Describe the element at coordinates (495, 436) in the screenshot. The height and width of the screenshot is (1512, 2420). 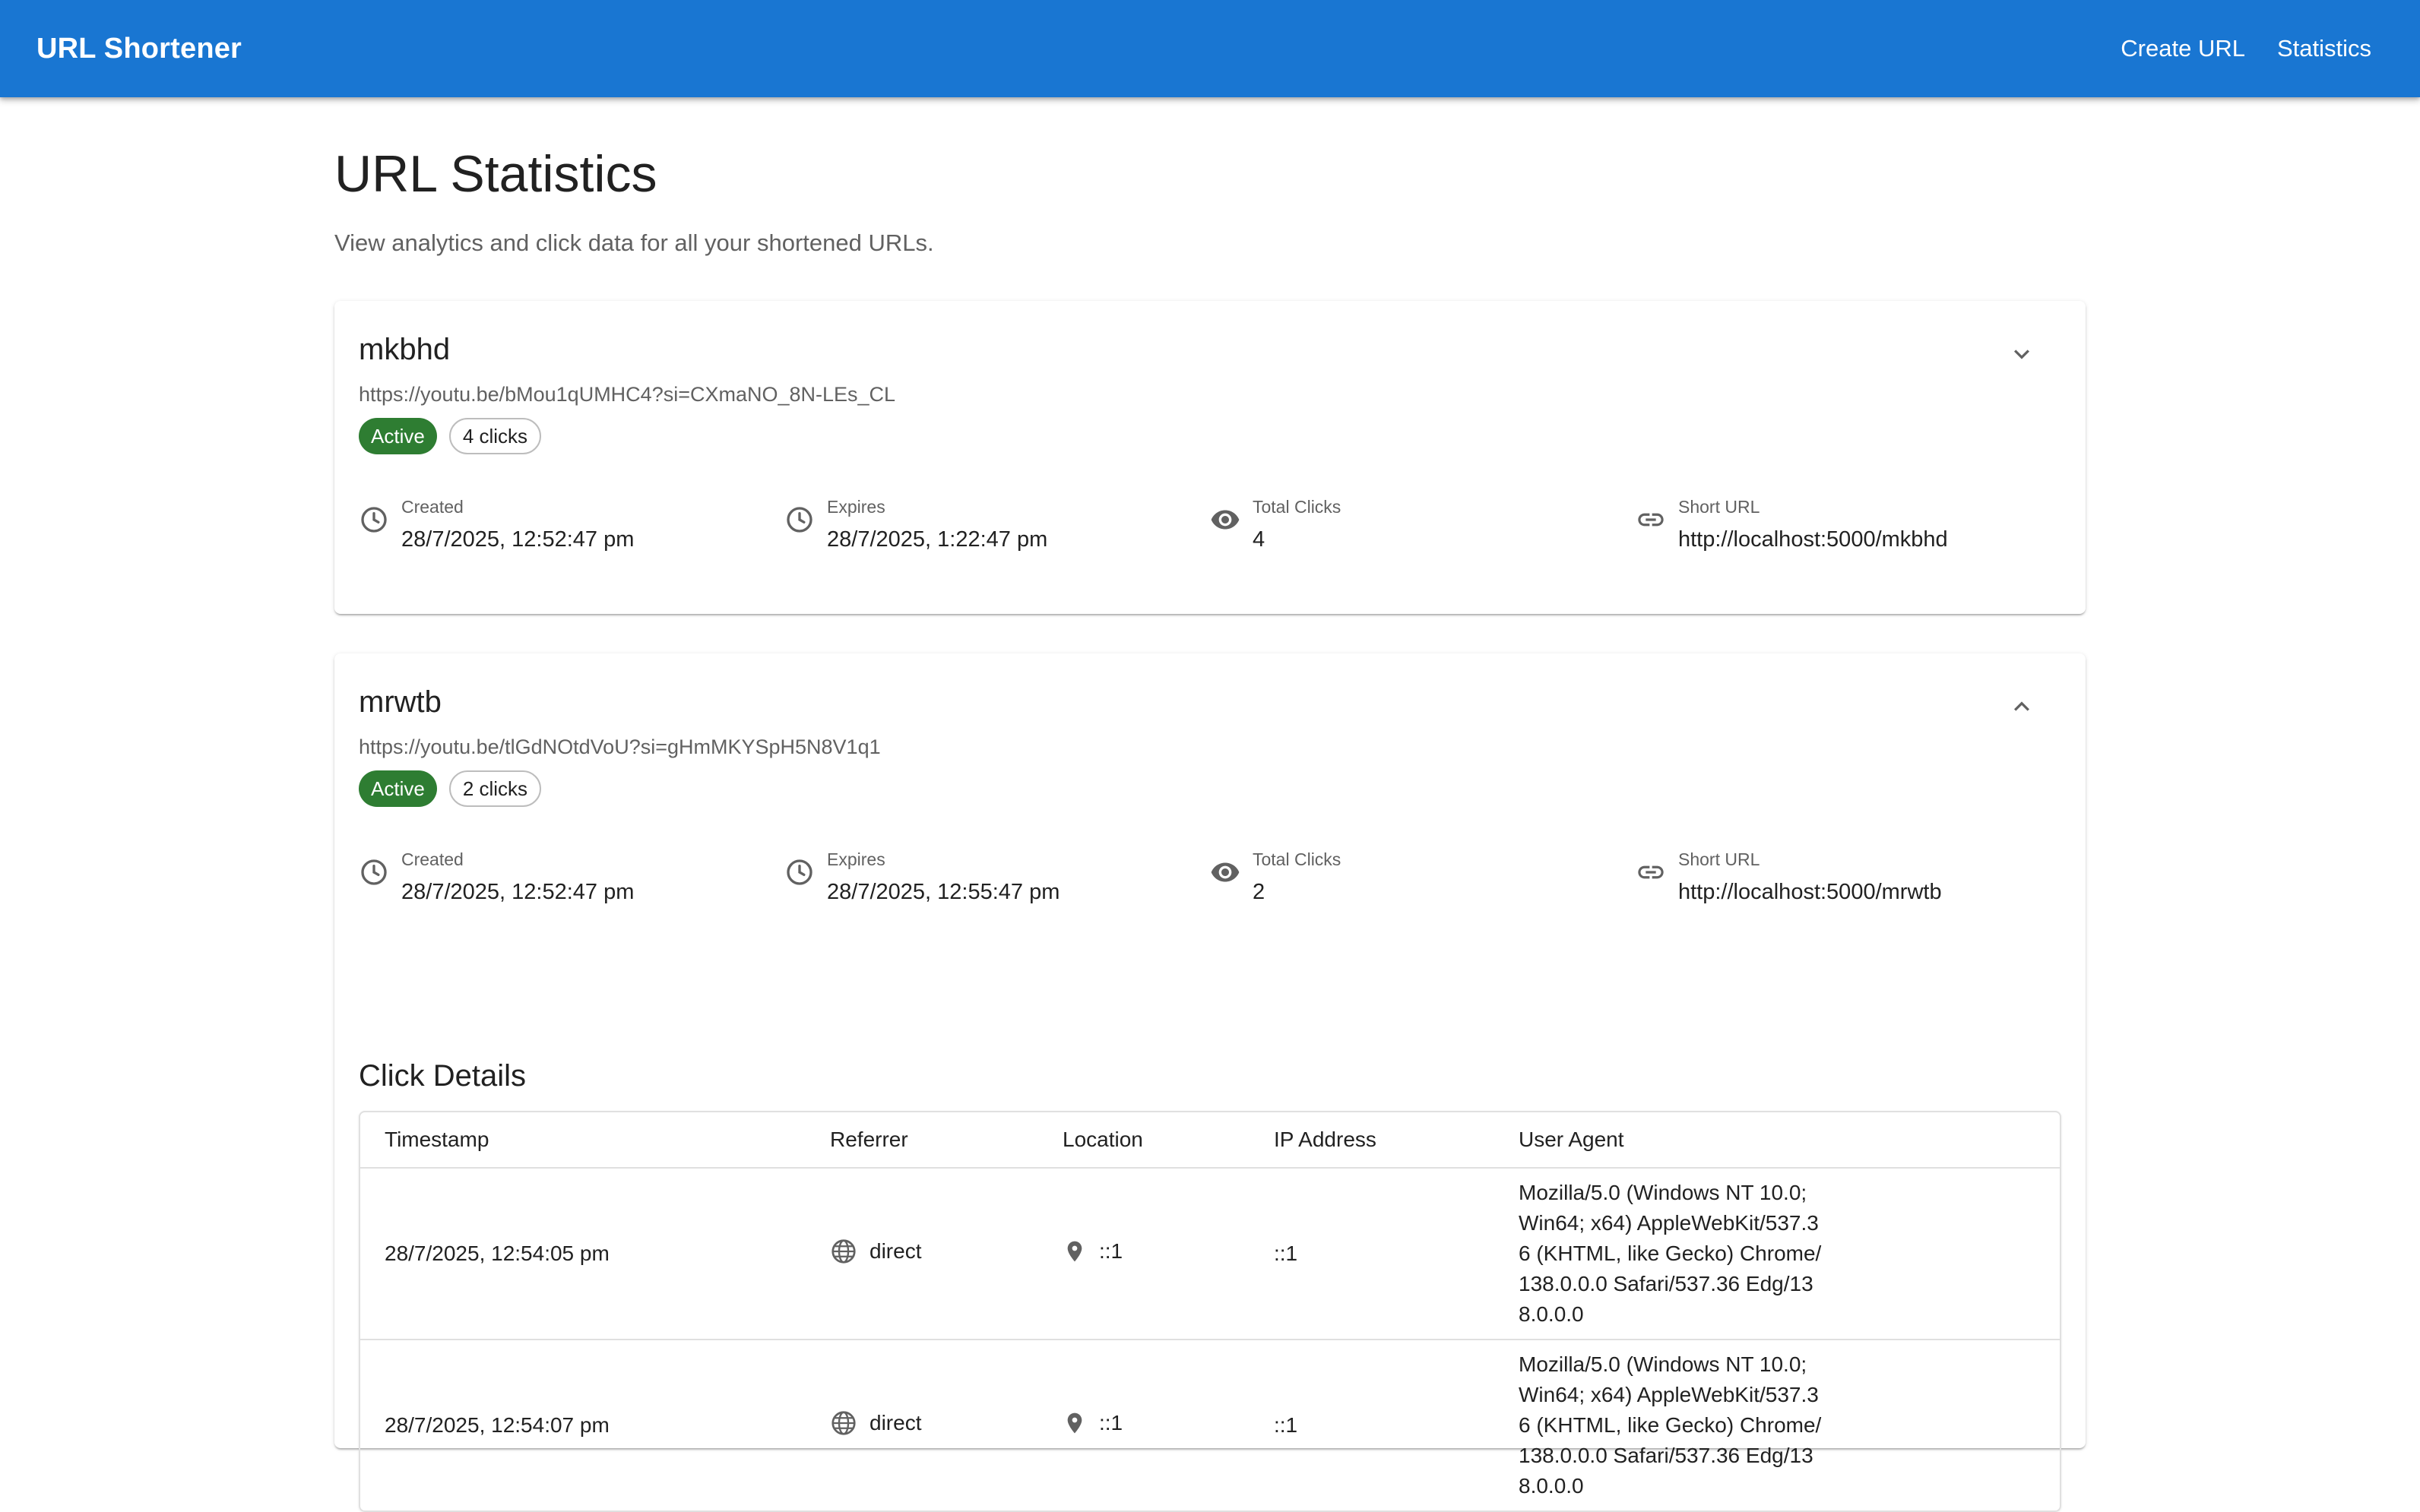
I see `clicks-badge: 4 clicks` at that location.